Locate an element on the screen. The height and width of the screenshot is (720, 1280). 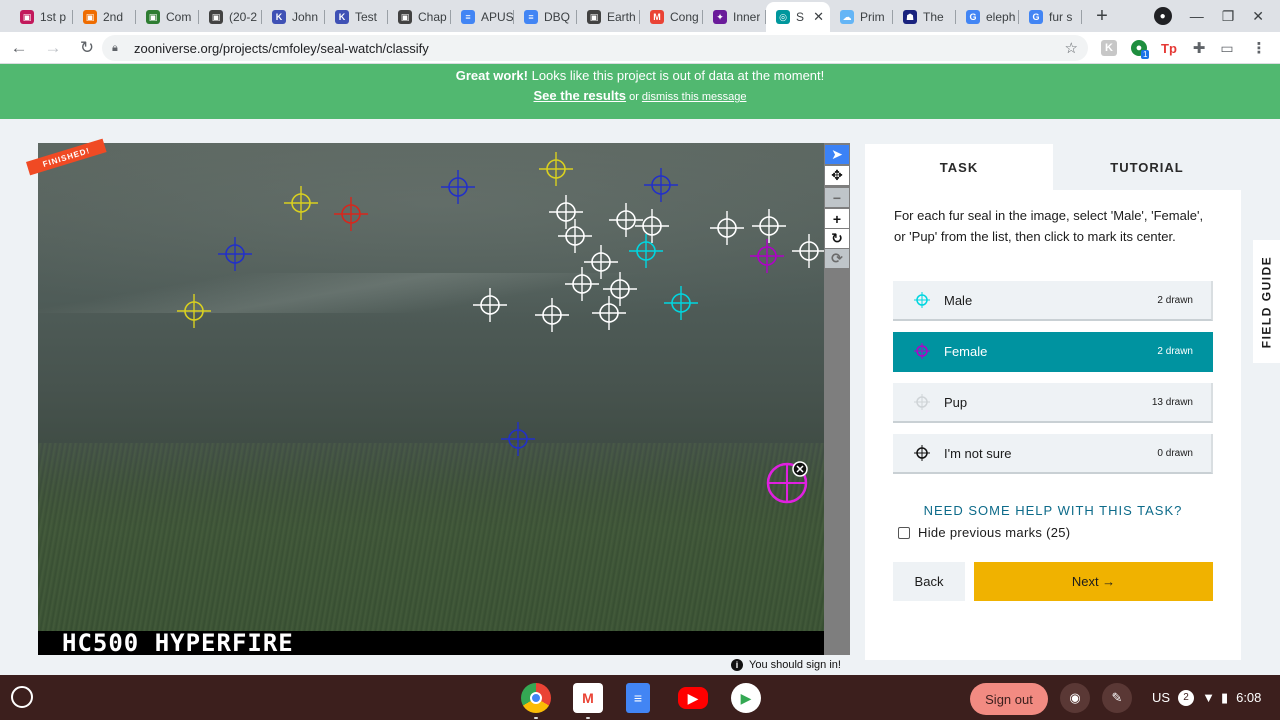
bookmark-star-icon: ☆ is located at coordinates (1071, 48).